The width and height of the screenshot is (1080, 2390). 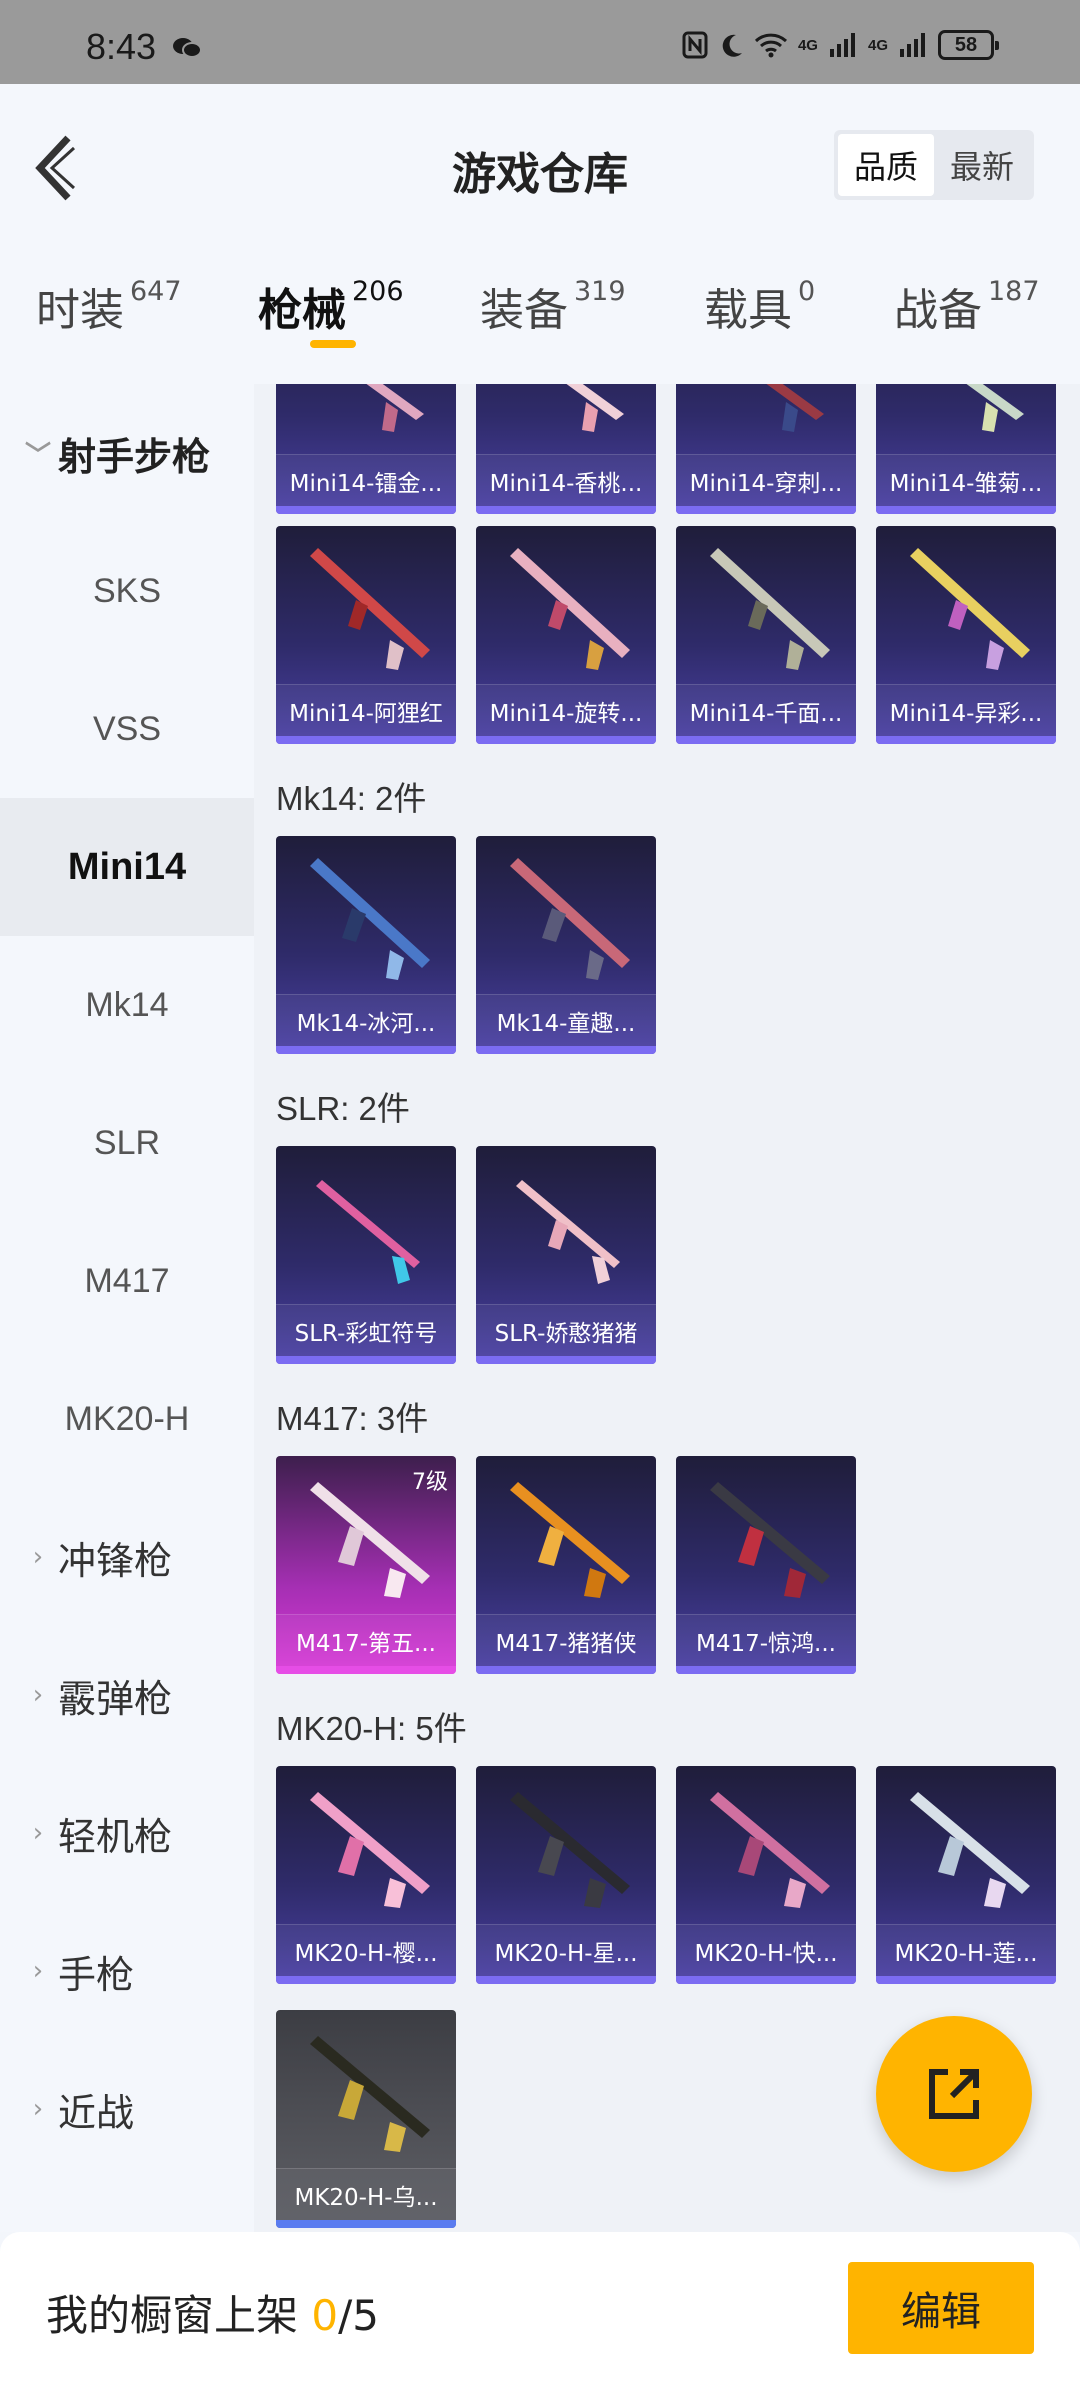 What do you see at coordinates (941, 2308) in the screenshot?
I see `edit-button: 编辑` at bounding box center [941, 2308].